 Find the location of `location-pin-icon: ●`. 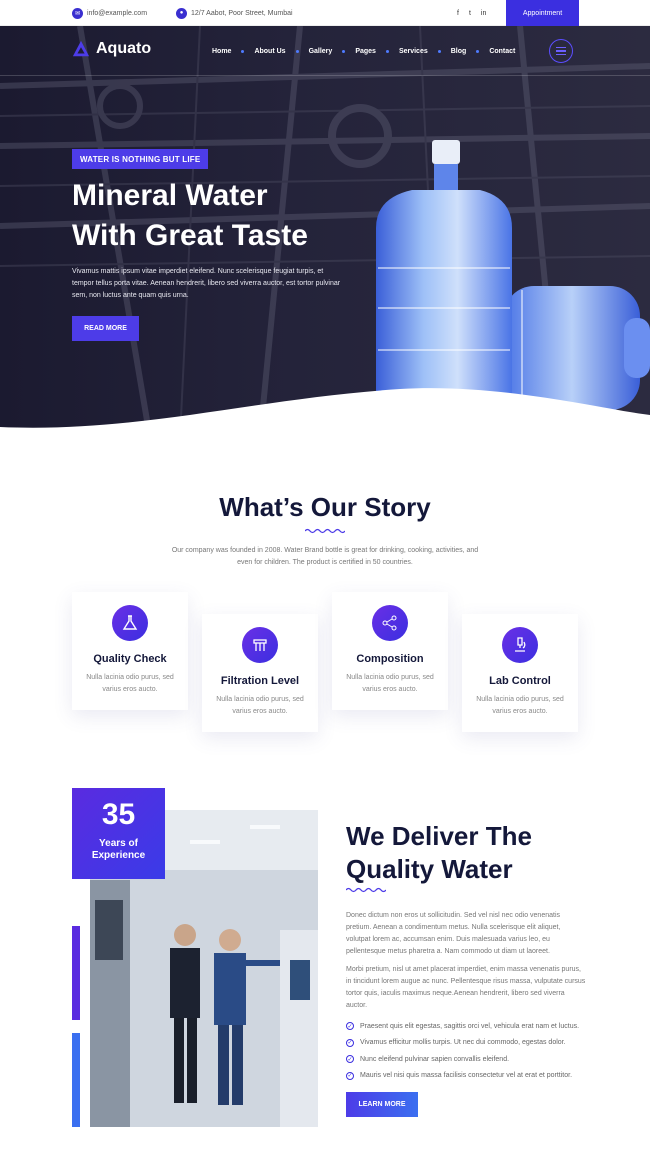

location-pin-icon: ● is located at coordinates (181, 13).